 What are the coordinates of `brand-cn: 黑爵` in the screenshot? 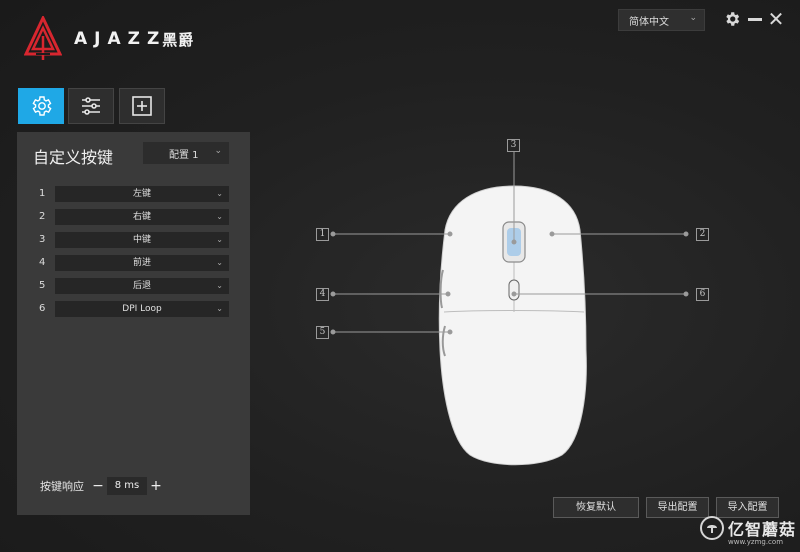 It's located at (178, 39).